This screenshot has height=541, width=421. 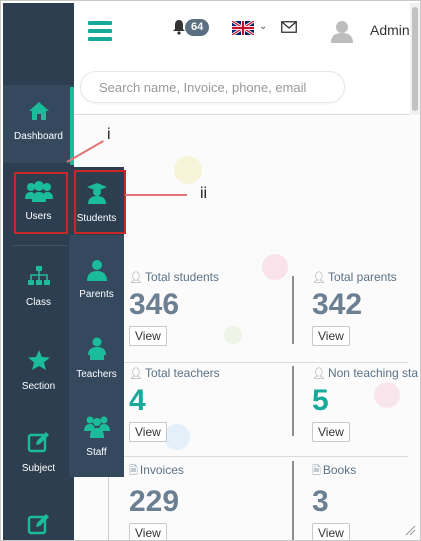 What do you see at coordinates (96, 441) in the screenshot?
I see `submenu-item-staff: Staff` at bounding box center [96, 441].